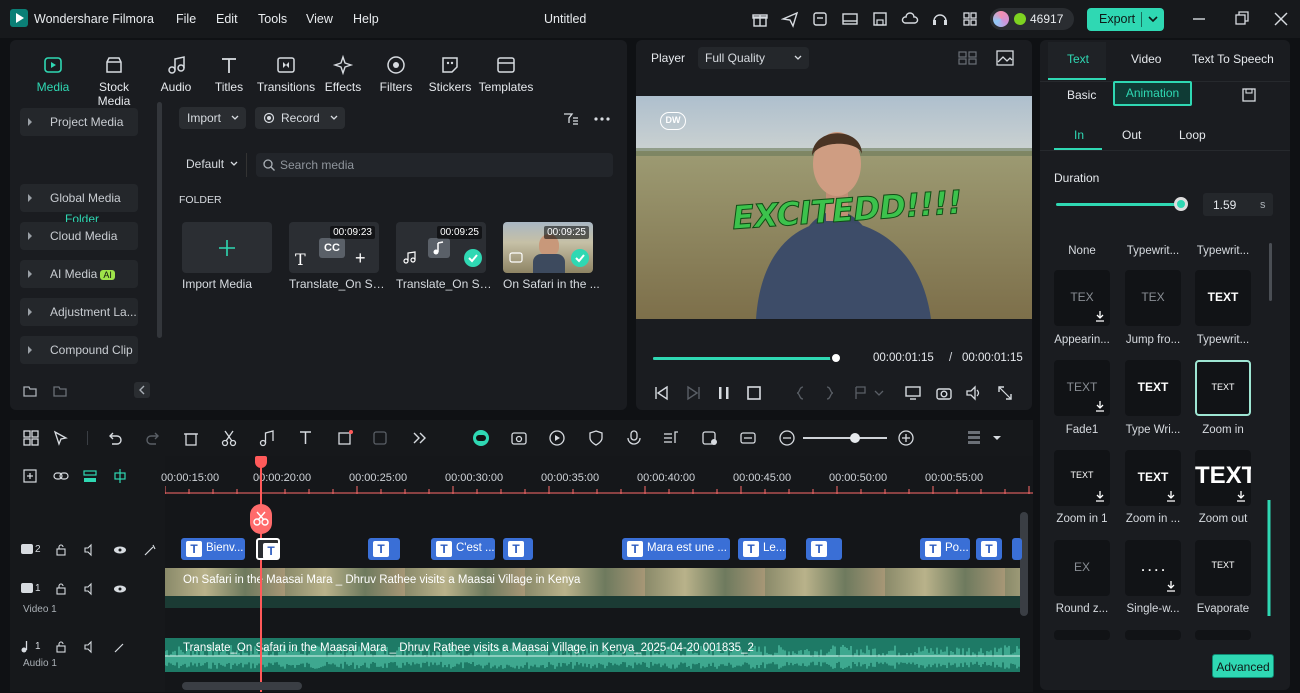  I want to click on save-preset-icon, so click(1249, 95).